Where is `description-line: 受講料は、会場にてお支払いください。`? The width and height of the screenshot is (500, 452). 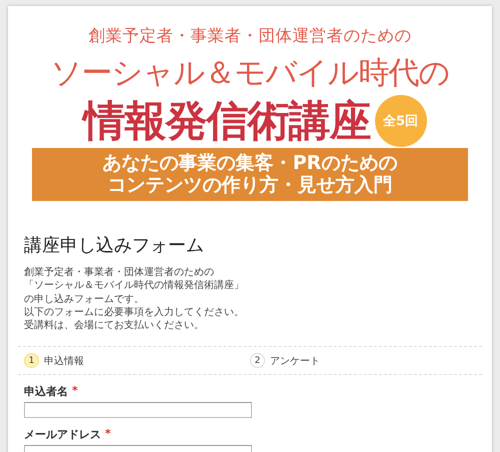
description-line: 受講料は、会場にてお支払いください。 is located at coordinates (114, 325).